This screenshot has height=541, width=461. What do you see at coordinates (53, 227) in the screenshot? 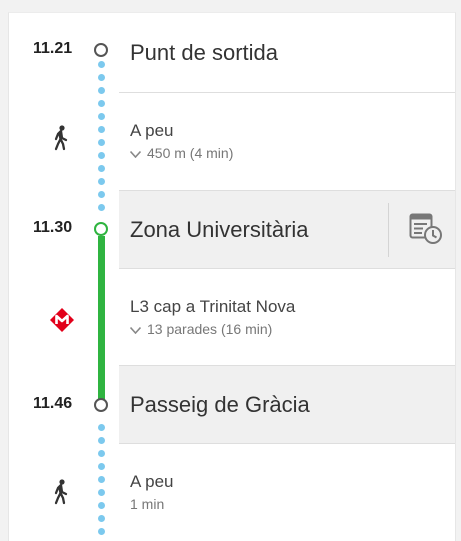
I see `boarding-time: 11.30` at bounding box center [53, 227].